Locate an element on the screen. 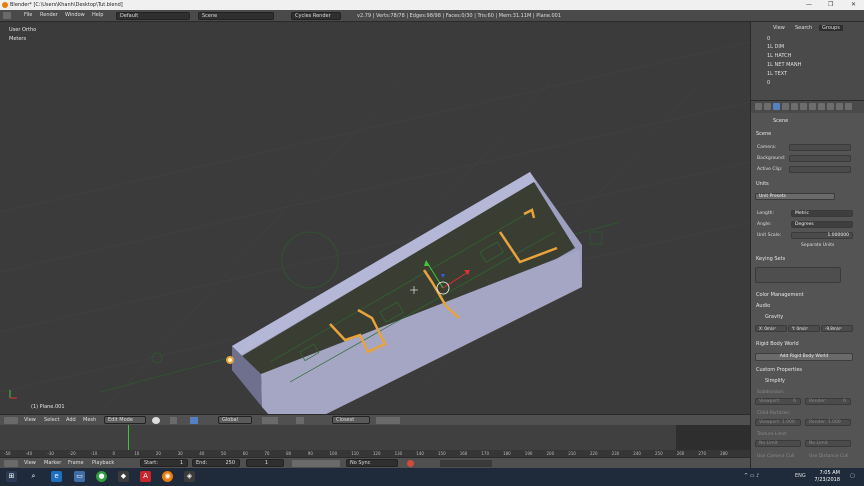 This screenshot has height=486, width=864. scene-tab-icon is located at coordinates (776, 106).